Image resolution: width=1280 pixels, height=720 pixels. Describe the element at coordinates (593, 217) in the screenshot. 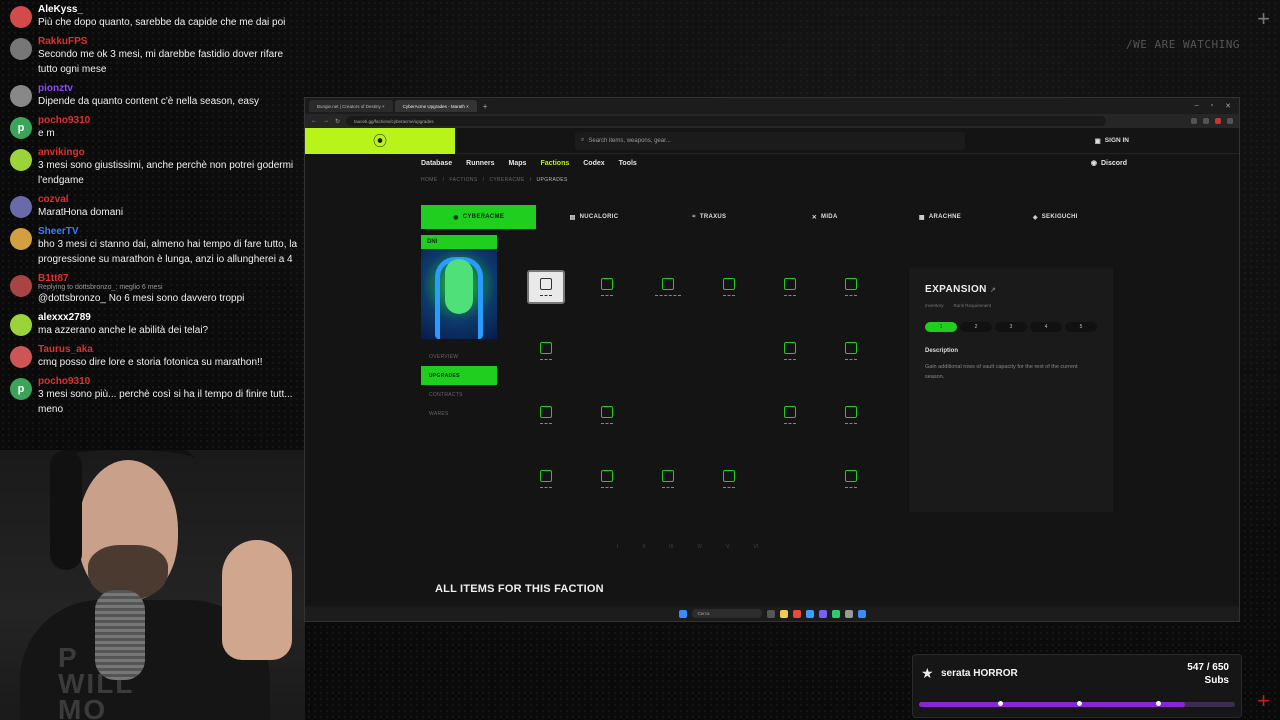

I see `tab-nucaloric: ▤ NUCALORIC` at that location.